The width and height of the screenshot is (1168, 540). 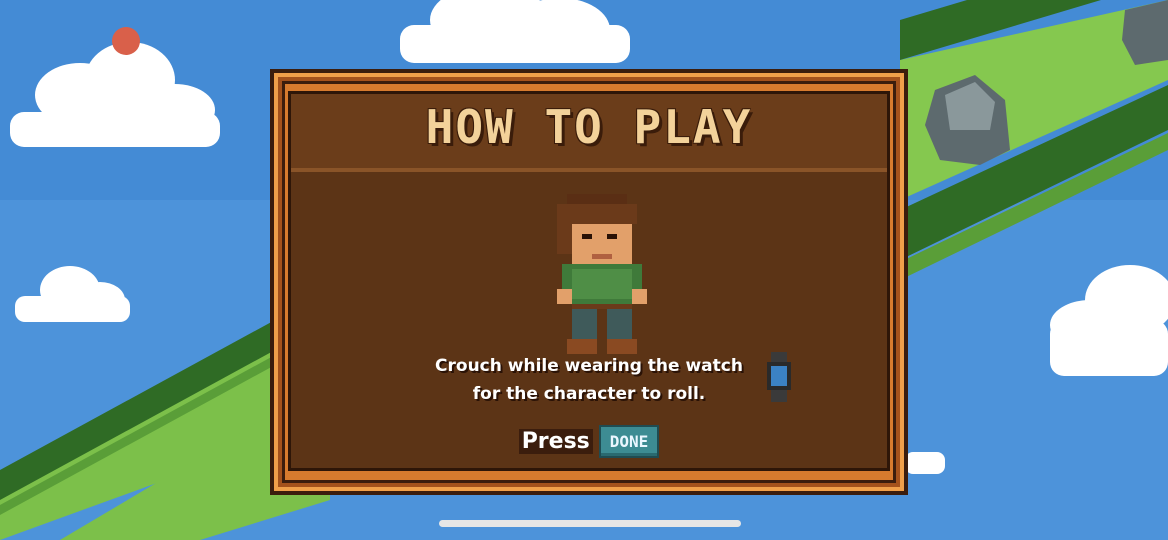 What do you see at coordinates (602, 274) in the screenshot?
I see `character-sprite-icon` at bounding box center [602, 274].